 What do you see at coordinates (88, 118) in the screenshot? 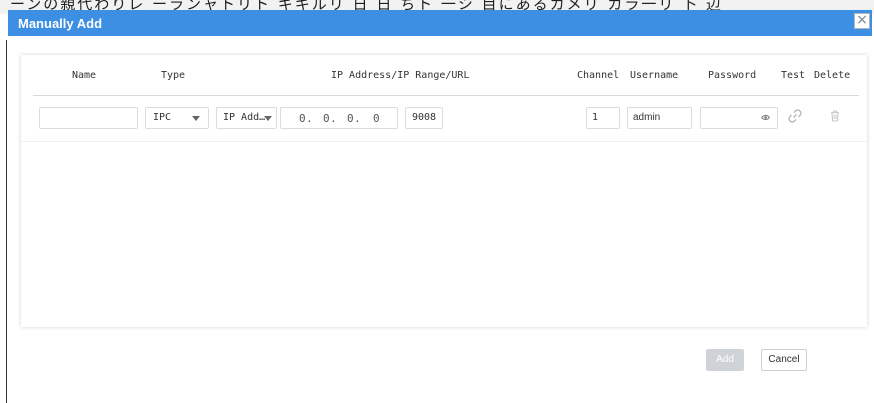
I see `name-field` at bounding box center [88, 118].